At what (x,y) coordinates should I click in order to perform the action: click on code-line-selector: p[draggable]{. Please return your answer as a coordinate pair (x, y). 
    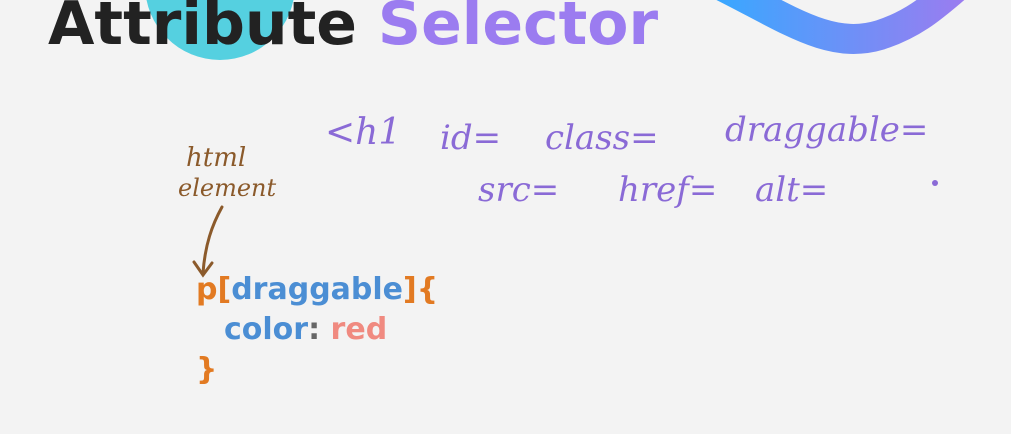
    Looking at the image, I should click on (317, 290).